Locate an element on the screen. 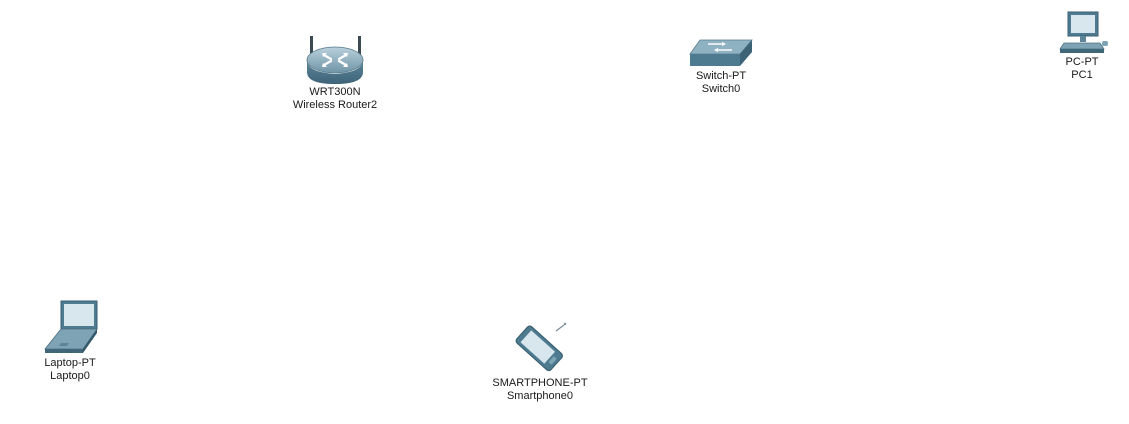 The width and height of the screenshot is (1129, 424). device-name-label: Wireless Router2 is located at coordinates (335, 105).